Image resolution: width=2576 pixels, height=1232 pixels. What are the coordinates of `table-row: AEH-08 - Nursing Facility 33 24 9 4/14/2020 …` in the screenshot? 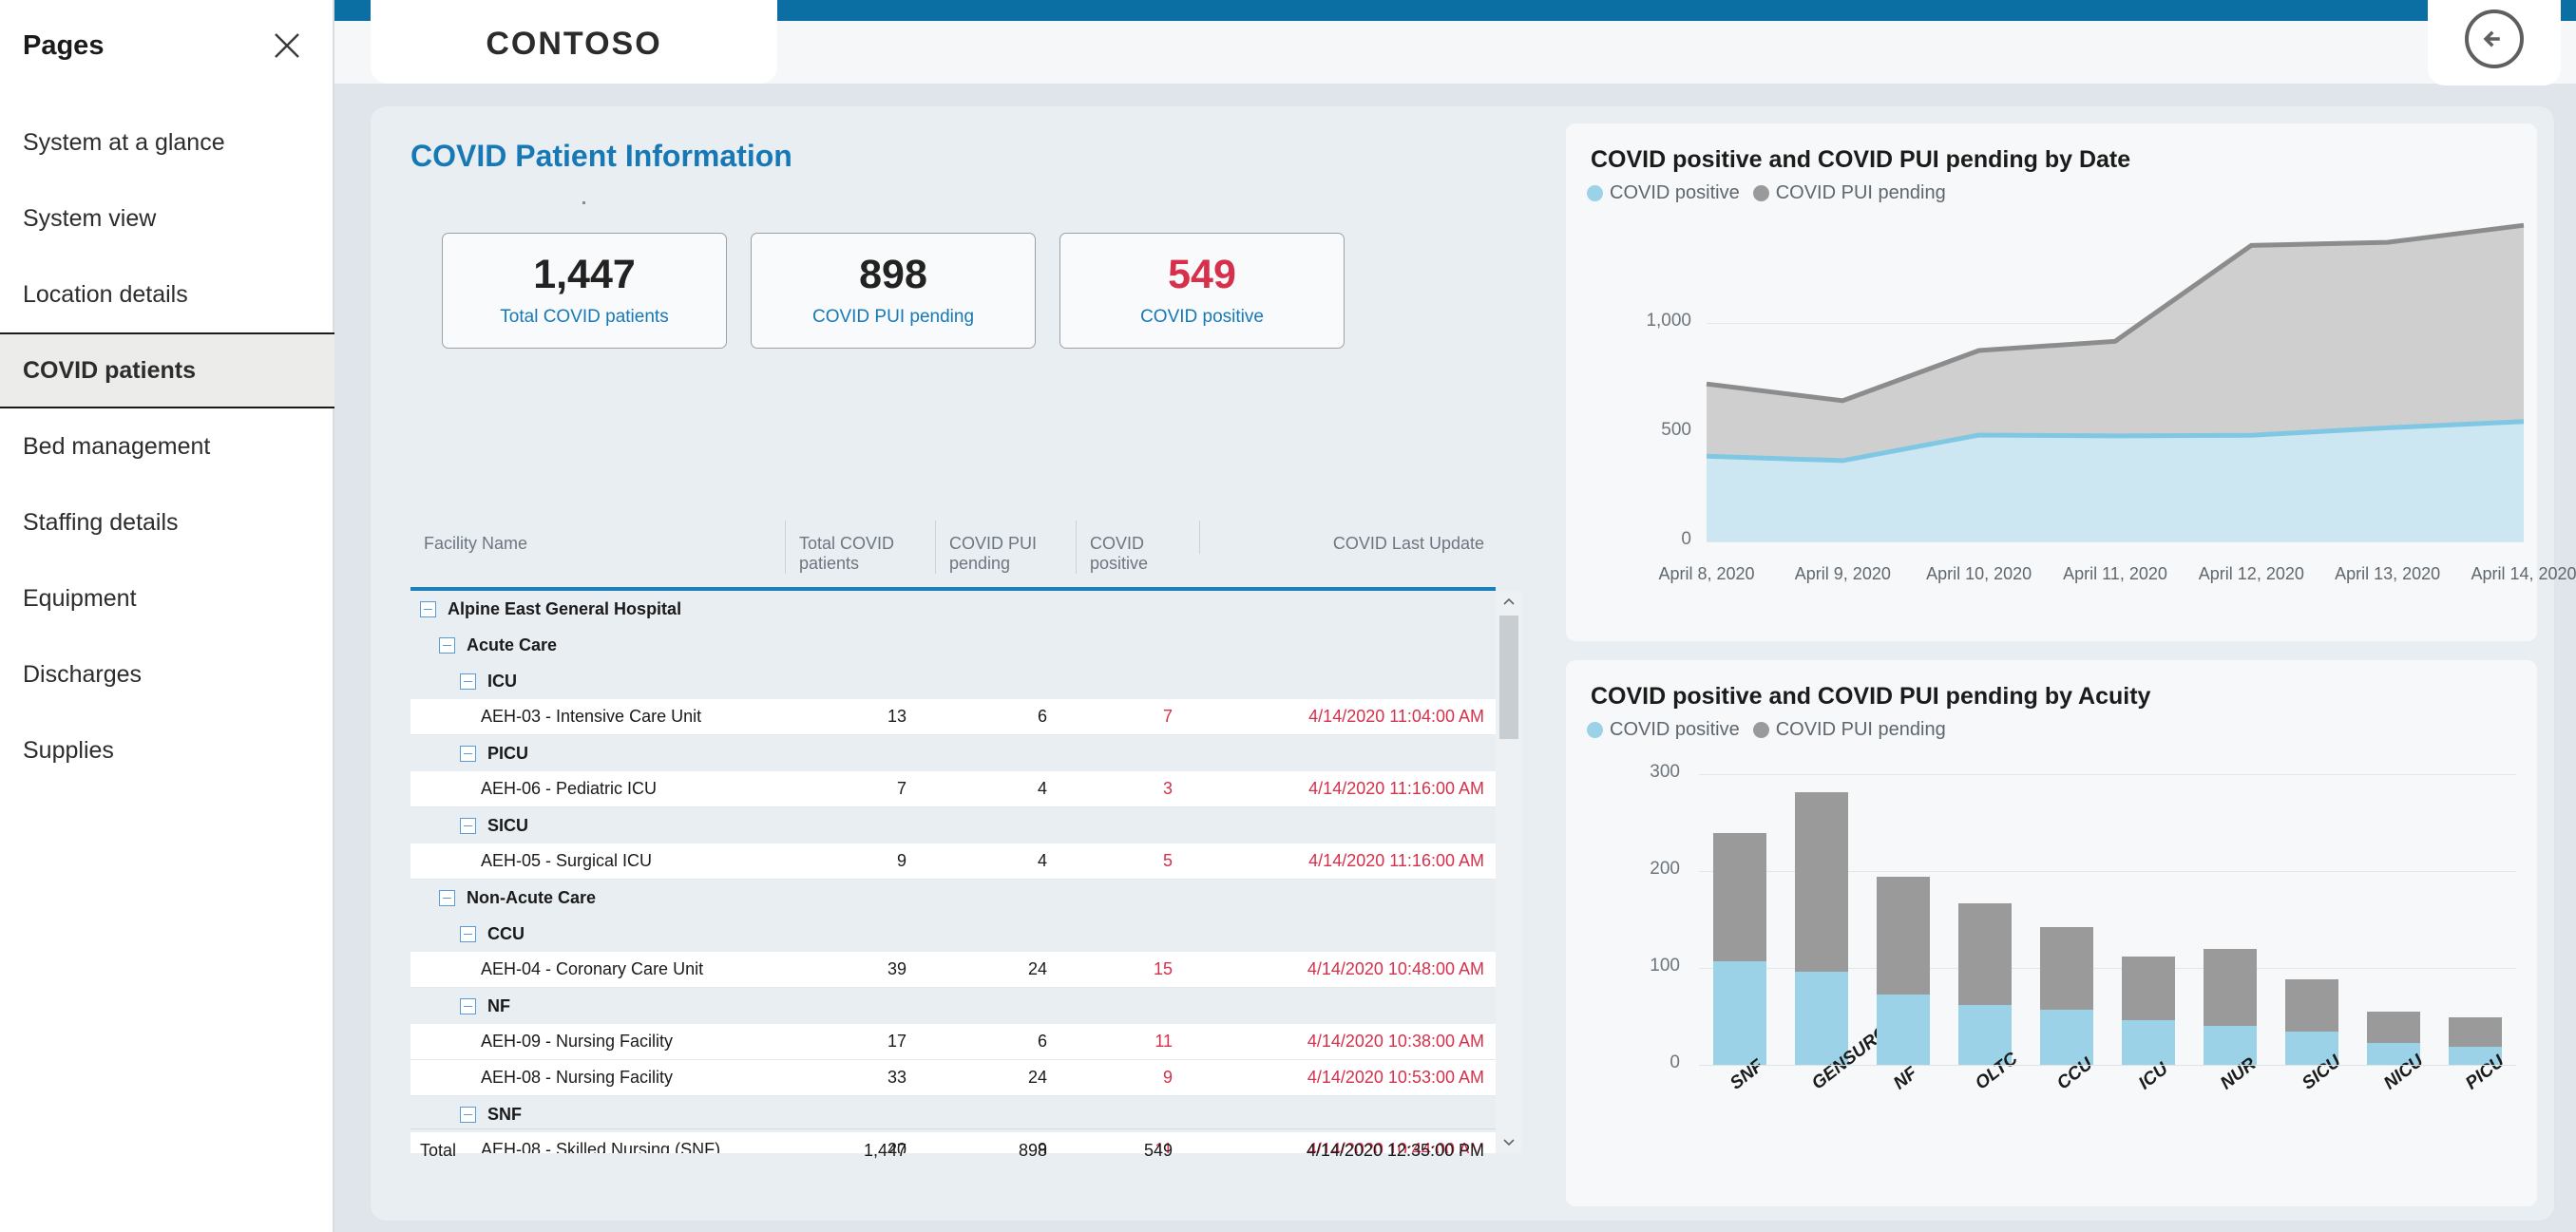 It's located at (966, 1078).